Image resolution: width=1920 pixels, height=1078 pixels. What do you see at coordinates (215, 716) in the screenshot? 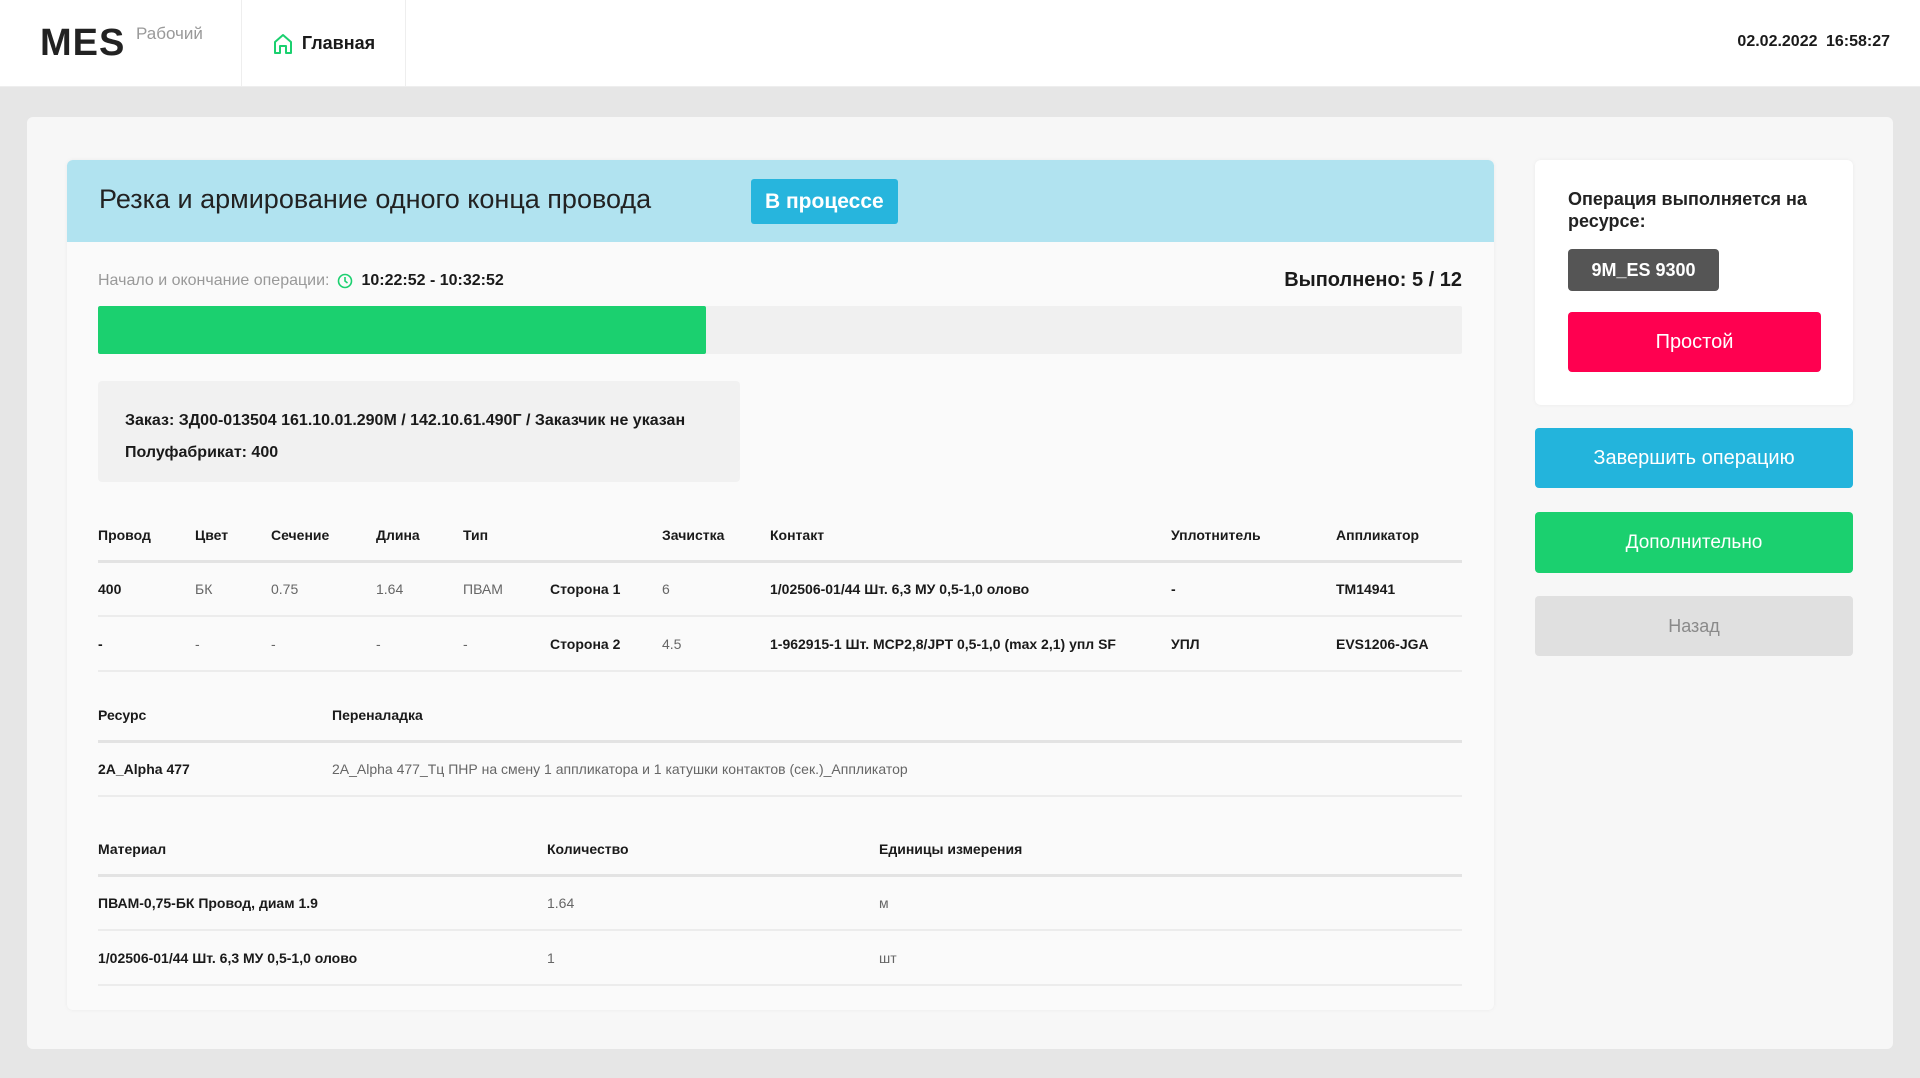
I see `column-header: Ресурс` at bounding box center [215, 716].